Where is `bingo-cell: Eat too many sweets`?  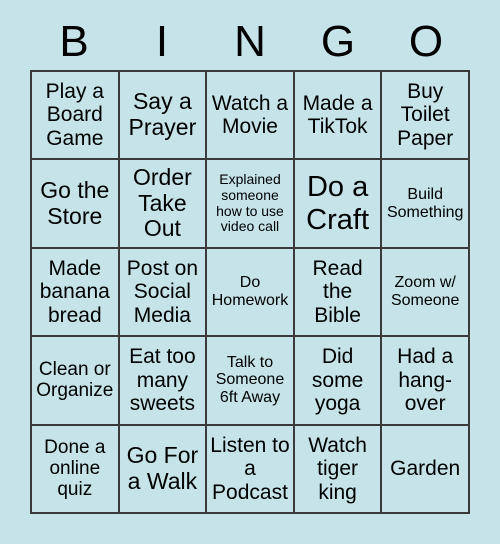
bingo-cell: Eat too many sweets is located at coordinates (163, 381).